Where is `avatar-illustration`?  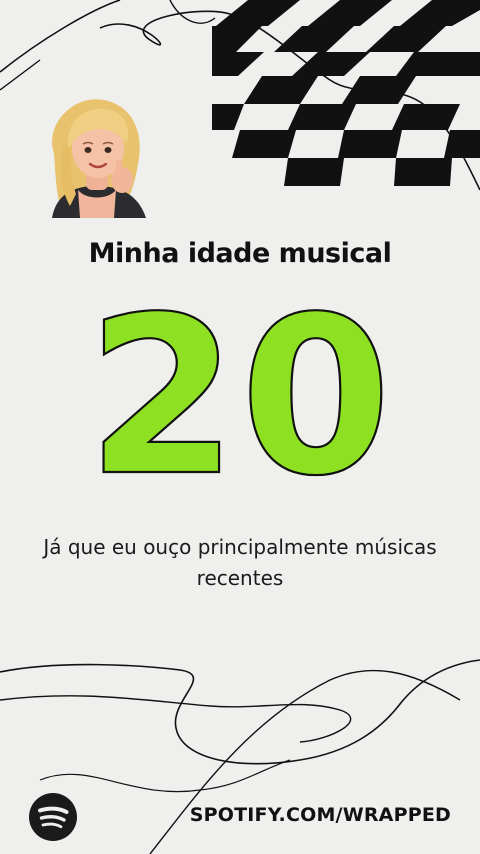 avatar-illustration is located at coordinates (99, 158).